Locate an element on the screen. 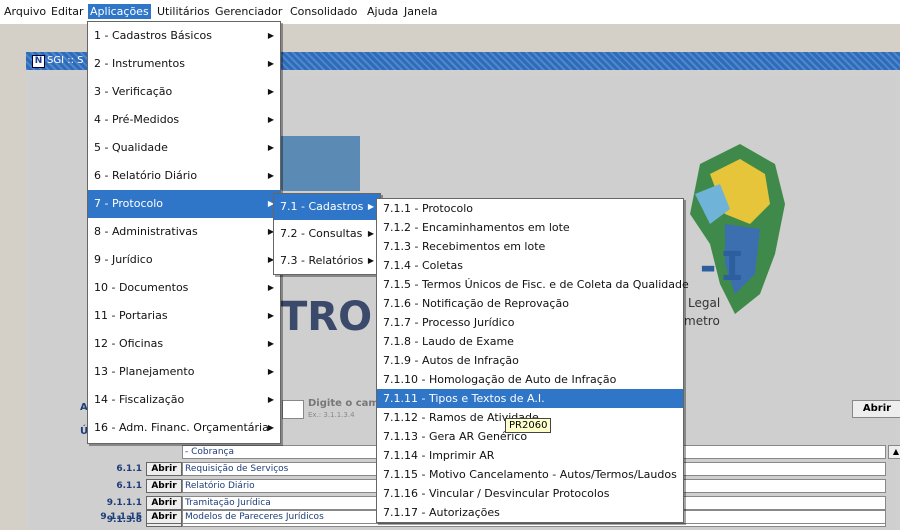 This screenshot has width=900, height=530. menu-item-cadastros: 7.1 - Cadastros ▶ is located at coordinates (327, 207).